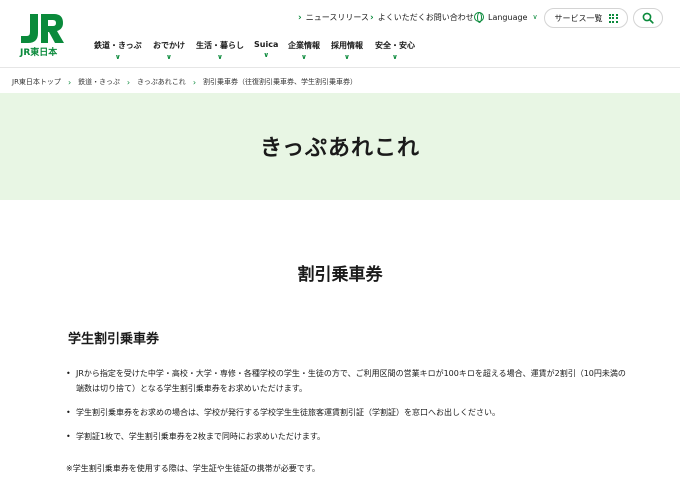  Describe the element at coordinates (266, 44) in the screenshot. I see `nav-label: Suica` at that location.